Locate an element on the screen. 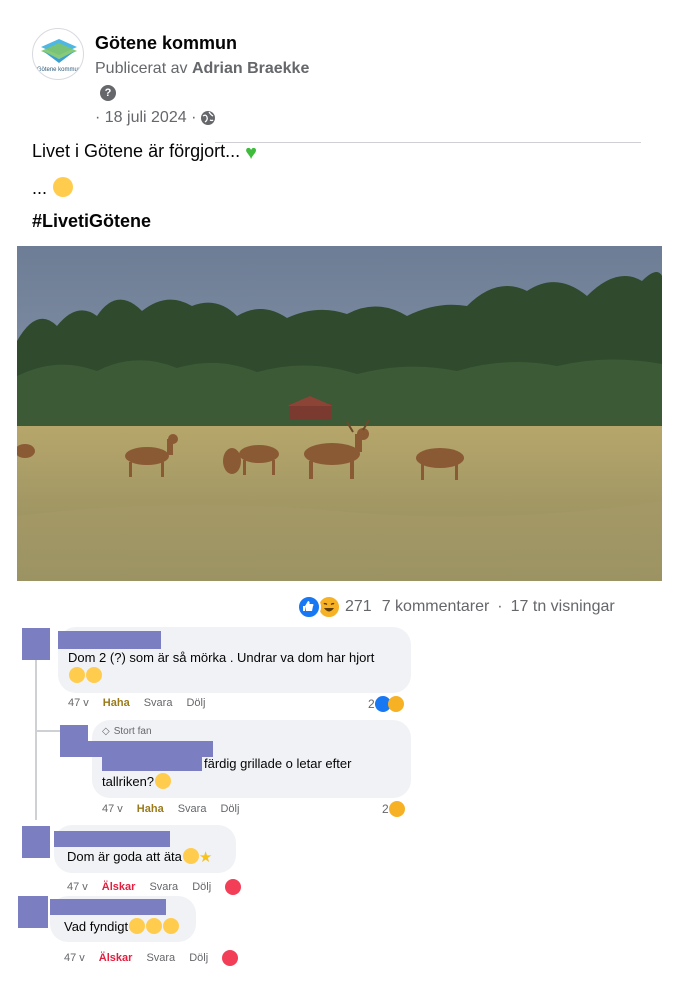 The width and height of the screenshot is (680, 986). post-text-line-1: Livet i Götene är förgjort... ♥ is located at coordinates (144, 153).